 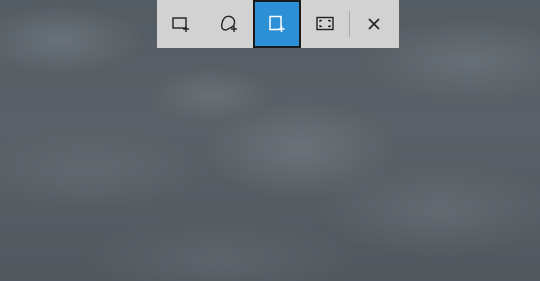 I want to click on fullscreen-snip-icon, so click(x=325, y=24).